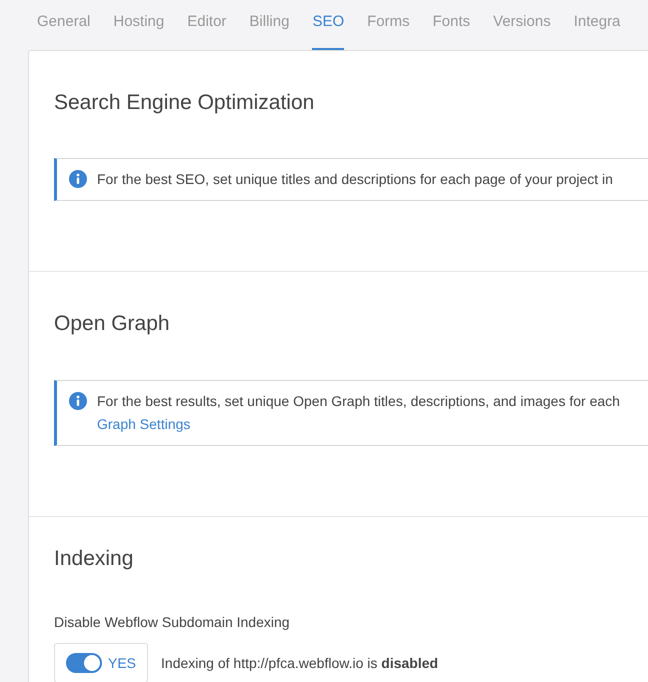  Describe the element at coordinates (451, 25) in the screenshot. I see `settings-tab: Fonts` at that location.